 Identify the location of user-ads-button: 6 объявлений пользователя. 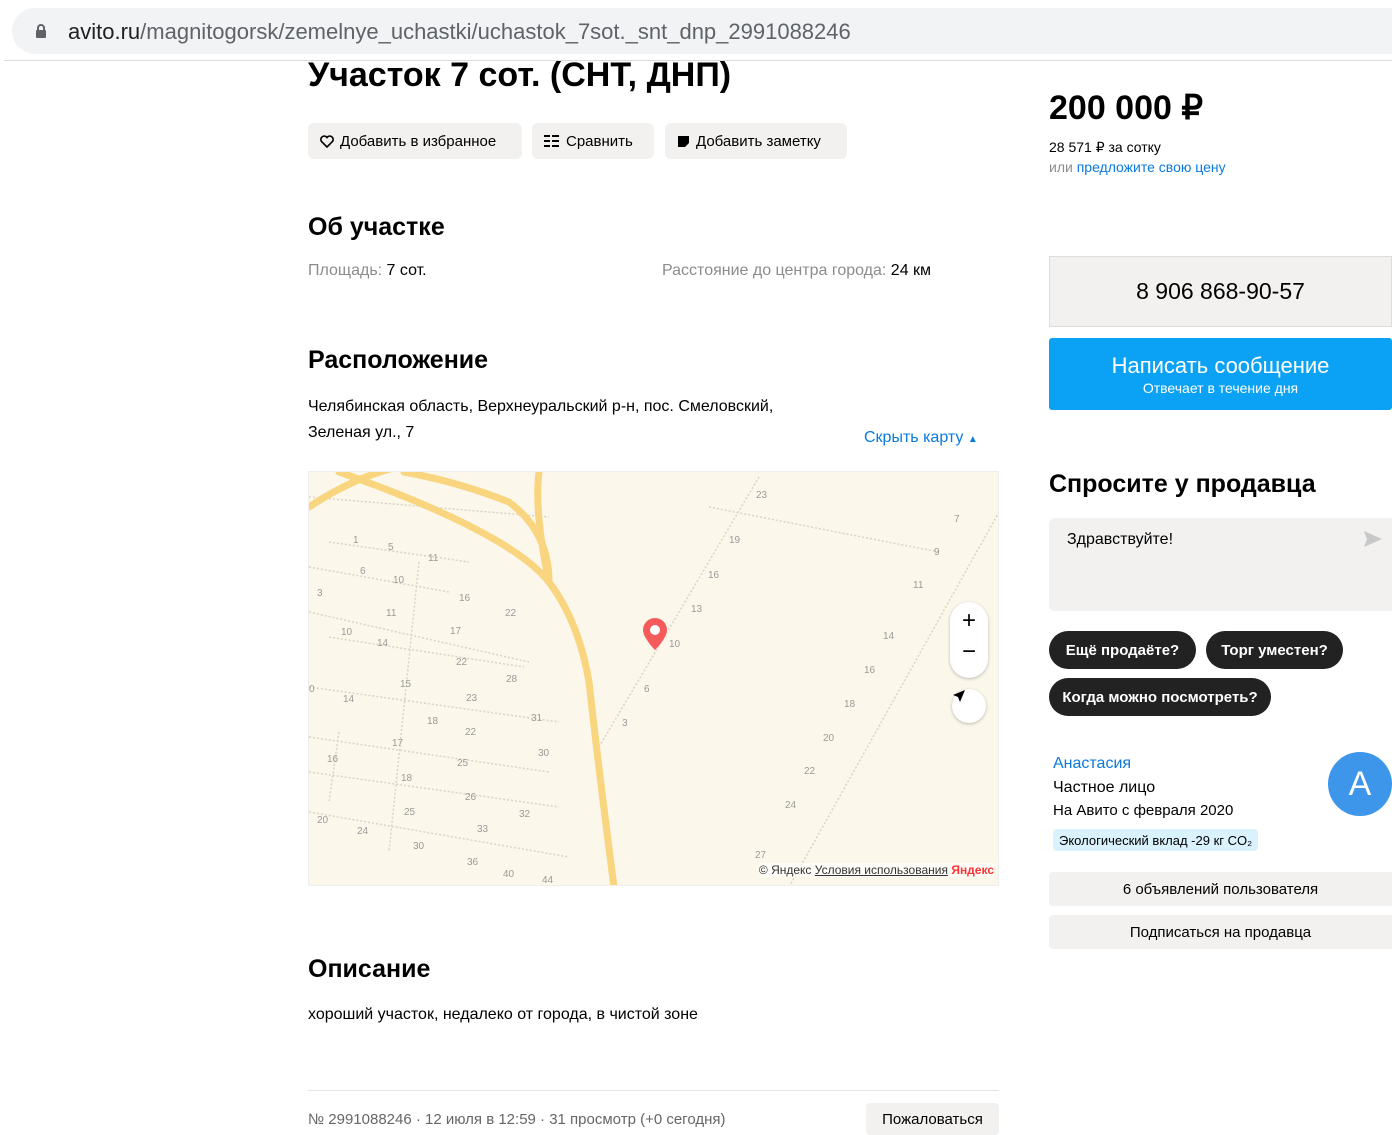
(1220, 889).